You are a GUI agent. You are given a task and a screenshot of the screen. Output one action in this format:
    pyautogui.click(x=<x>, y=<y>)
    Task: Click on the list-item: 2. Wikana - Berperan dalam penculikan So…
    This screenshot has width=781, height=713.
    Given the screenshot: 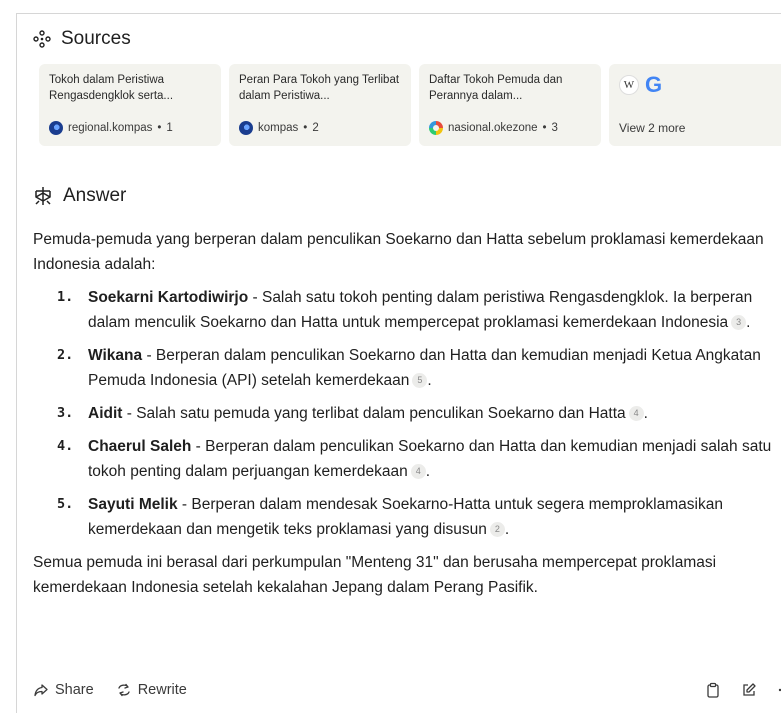 What is the action you would take?
    pyautogui.click(x=407, y=368)
    